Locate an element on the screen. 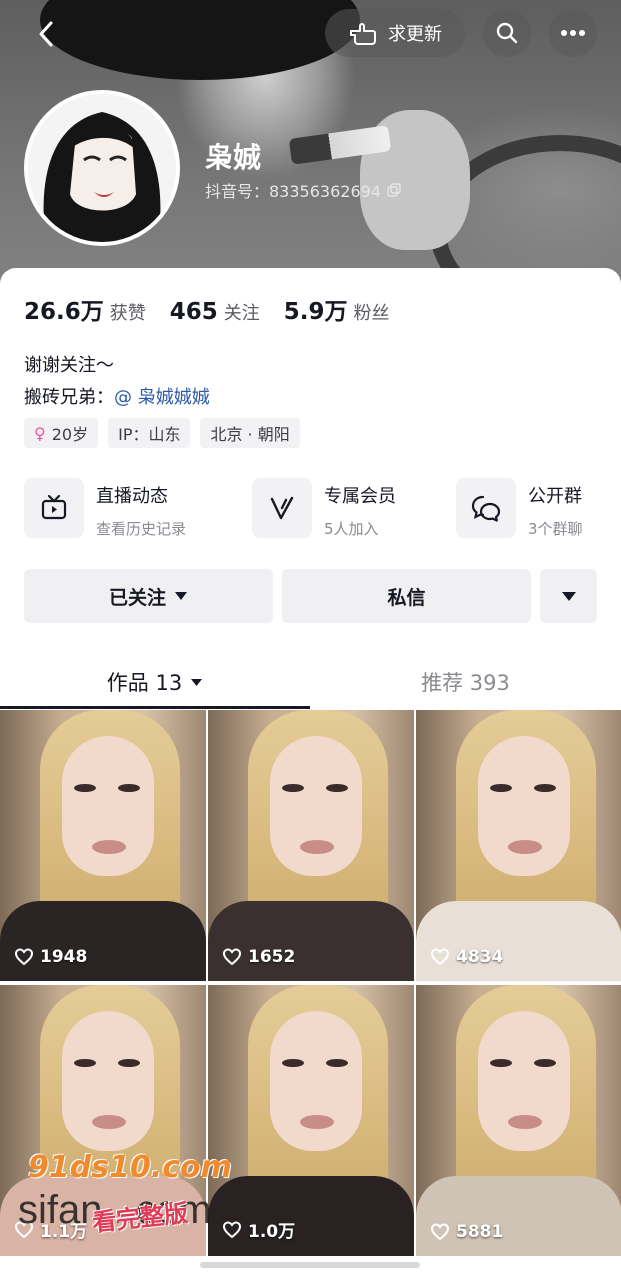 The width and height of the screenshot is (621, 1280). stats-row: 26.6万 获赞 465 关注 5.9万 粉丝 is located at coordinates (207, 309).